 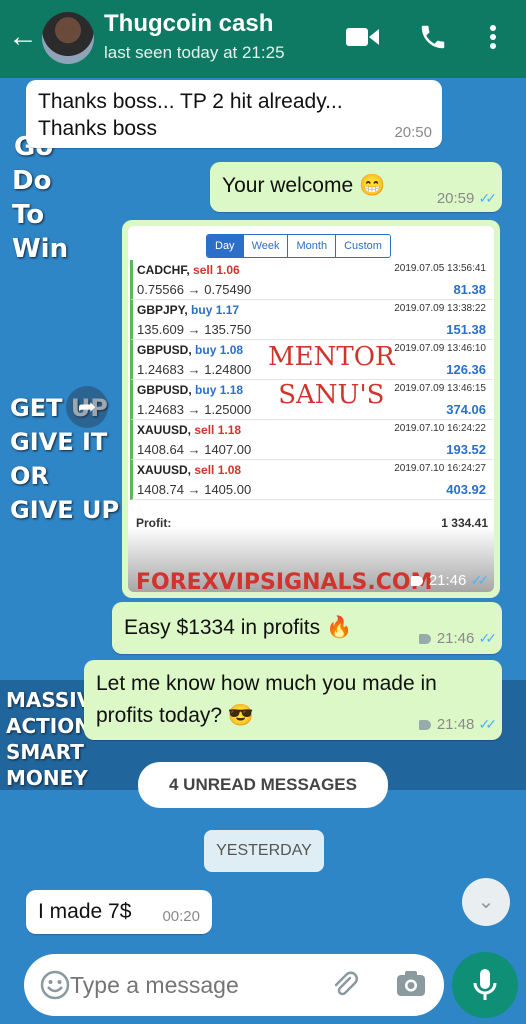 I want to click on trade-profit: 151.38, so click(x=466, y=329).